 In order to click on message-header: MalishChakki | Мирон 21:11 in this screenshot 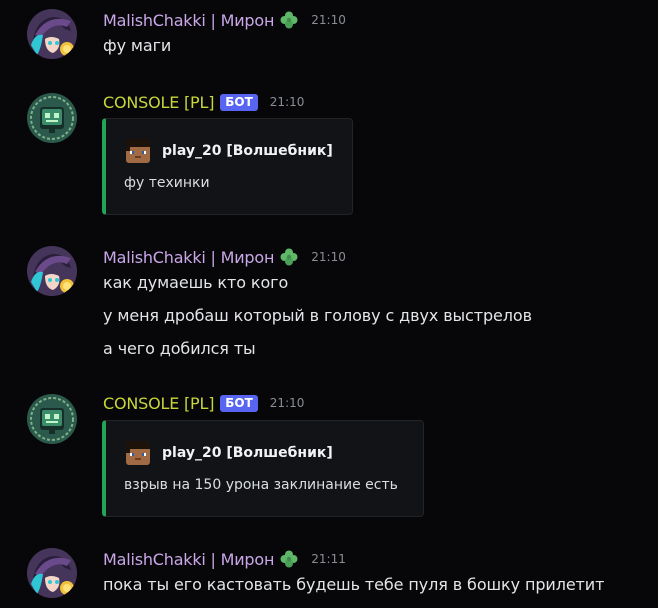, I will do `click(224, 559)`.